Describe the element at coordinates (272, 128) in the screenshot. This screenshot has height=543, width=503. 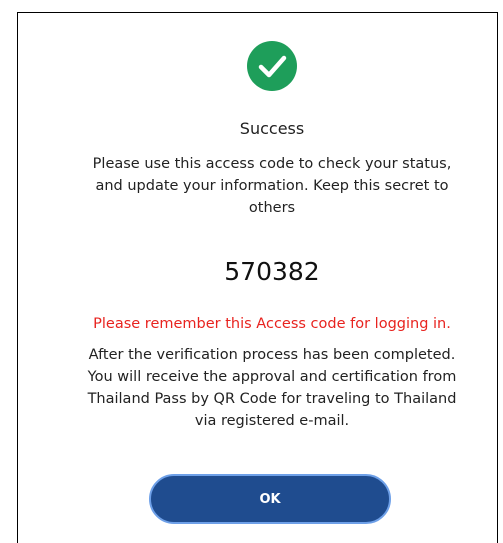
I see `dialog-title: Success` at that location.